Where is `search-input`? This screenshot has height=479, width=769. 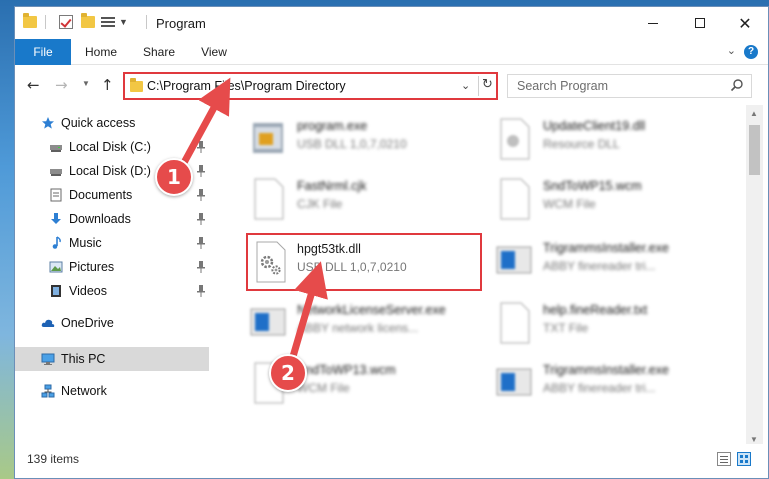 search-input is located at coordinates (615, 86).